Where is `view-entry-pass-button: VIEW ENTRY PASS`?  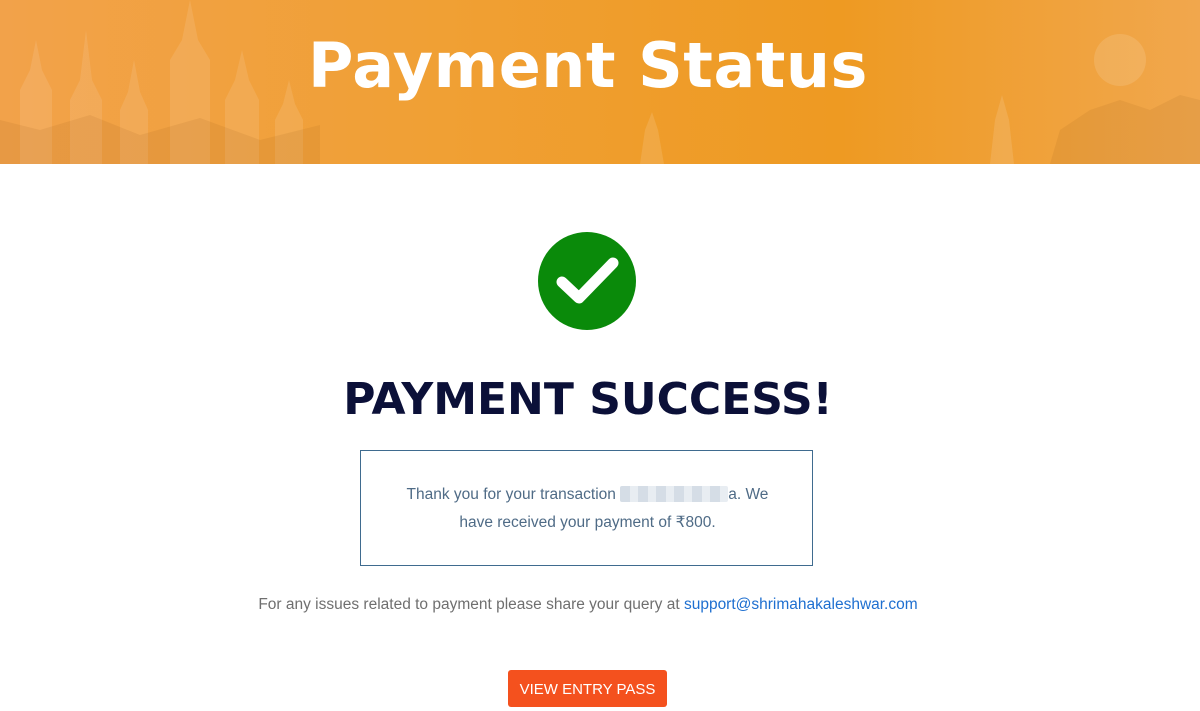
view-entry-pass-button: VIEW ENTRY PASS is located at coordinates (587, 688).